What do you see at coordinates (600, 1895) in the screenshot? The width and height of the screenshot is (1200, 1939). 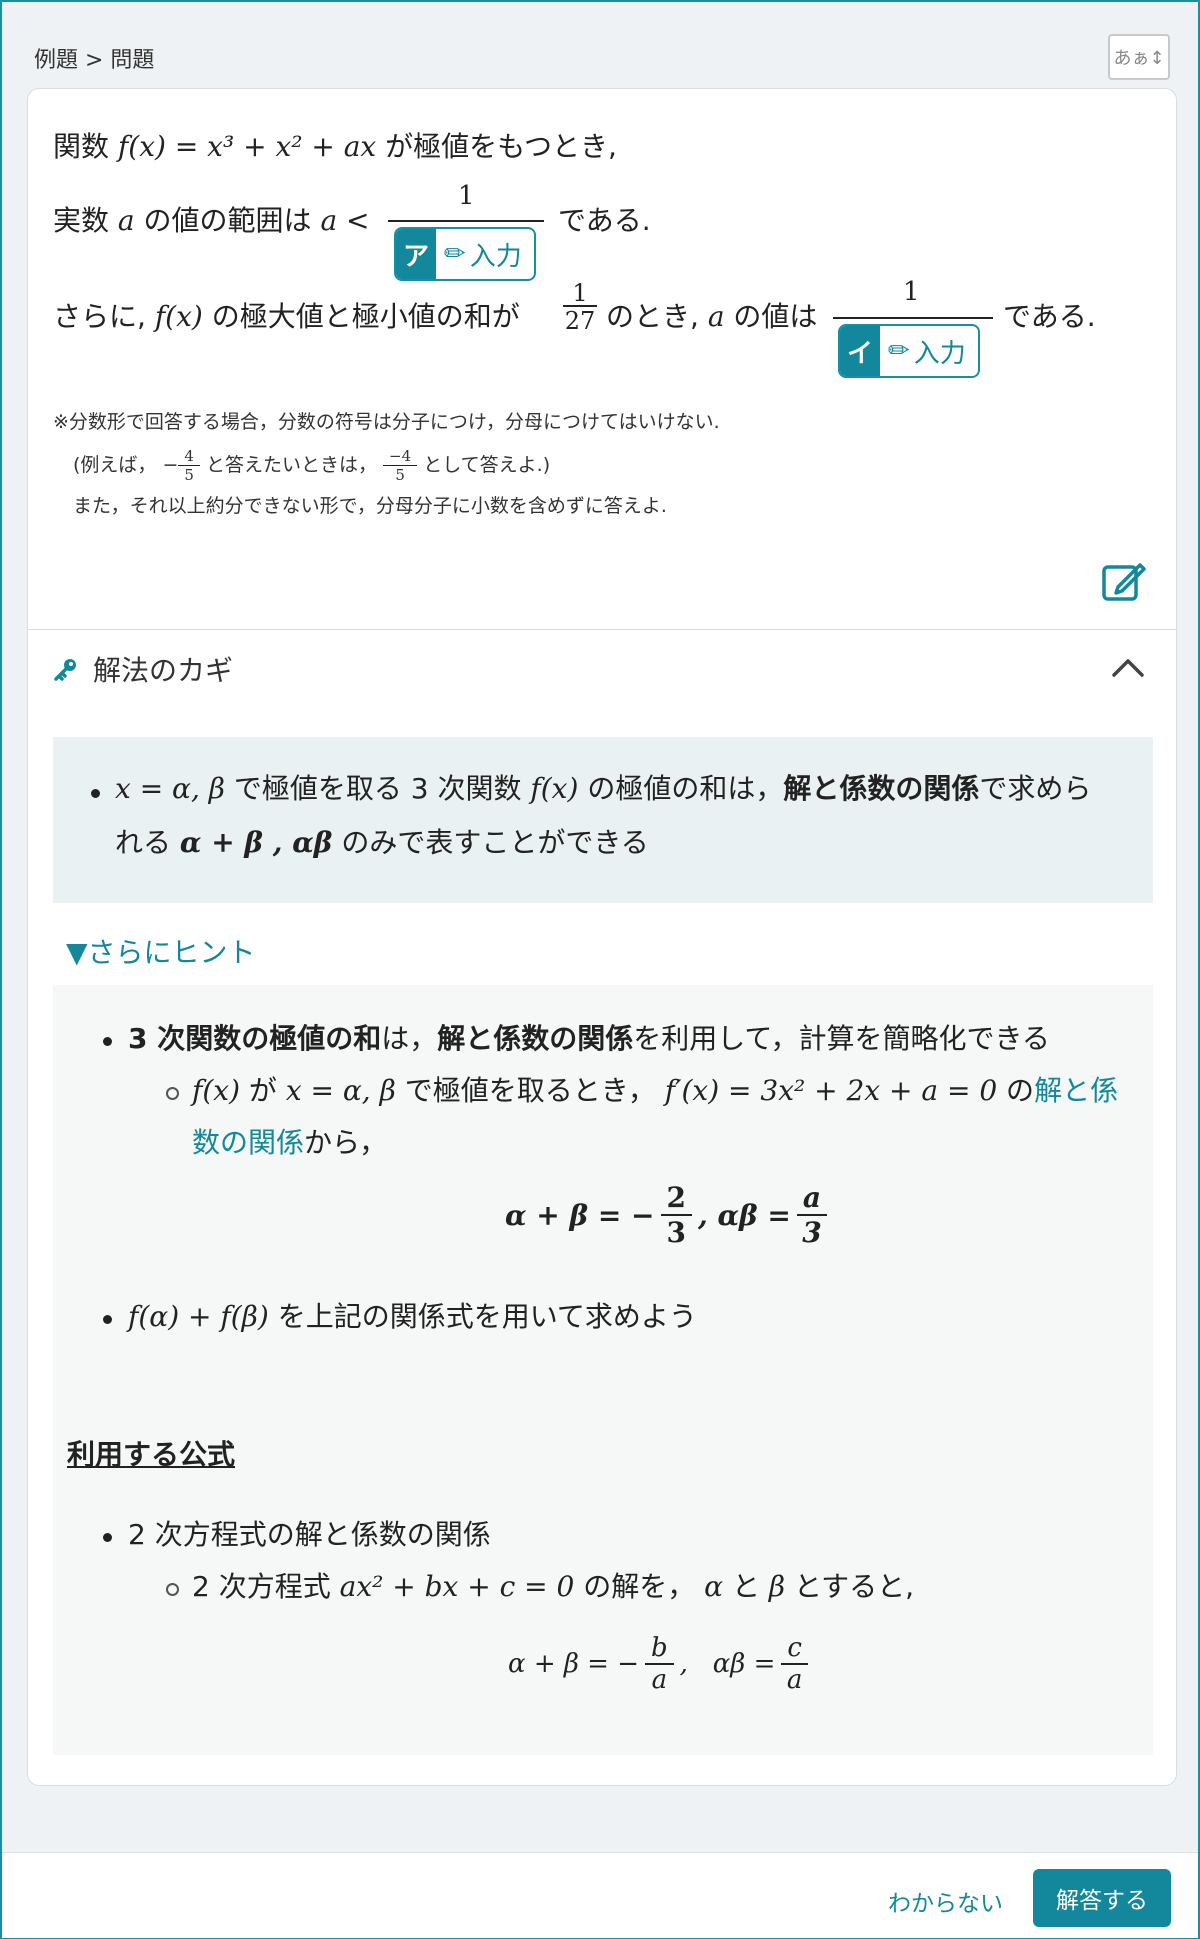 I see `footer-bar` at bounding box center [600, 1895].